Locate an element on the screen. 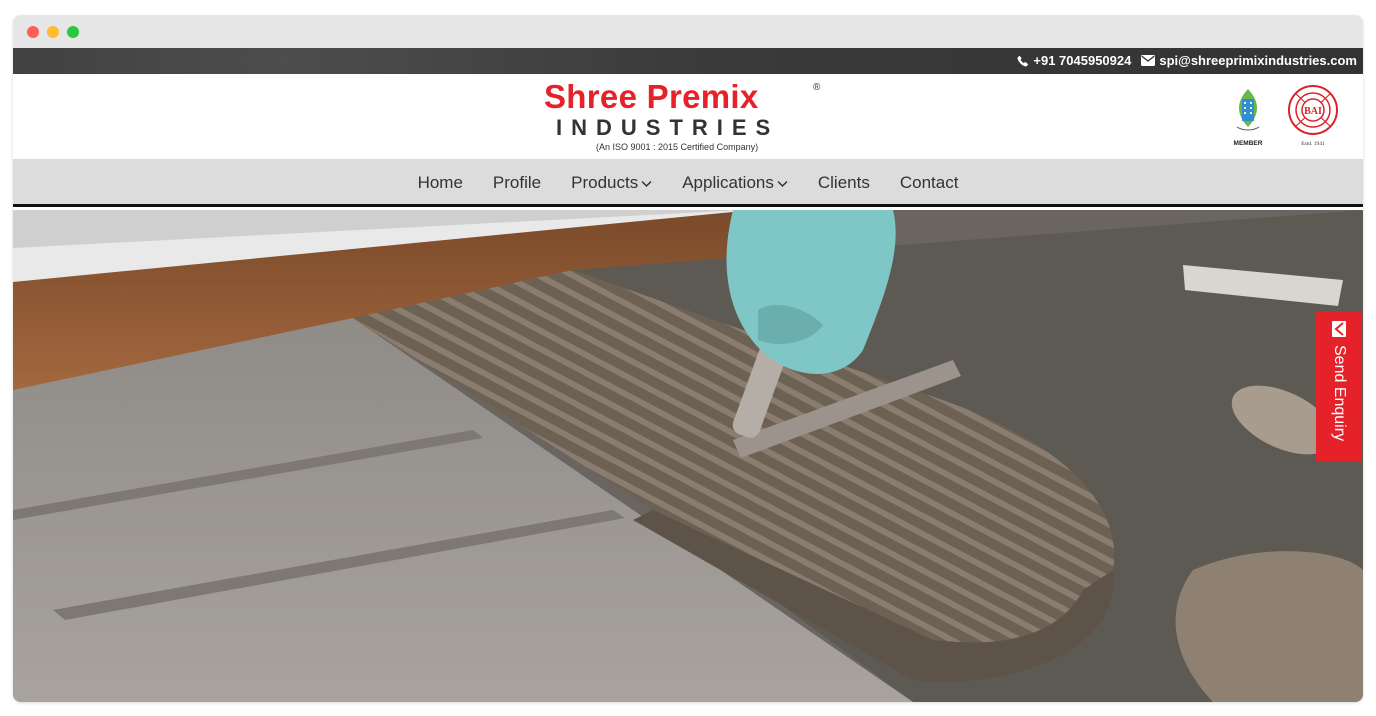 Image resolution: width=1376 pixels, height=716 pixels. email-link: spi@shreeprimixindustries.com is located at coordinates (1249, 60).